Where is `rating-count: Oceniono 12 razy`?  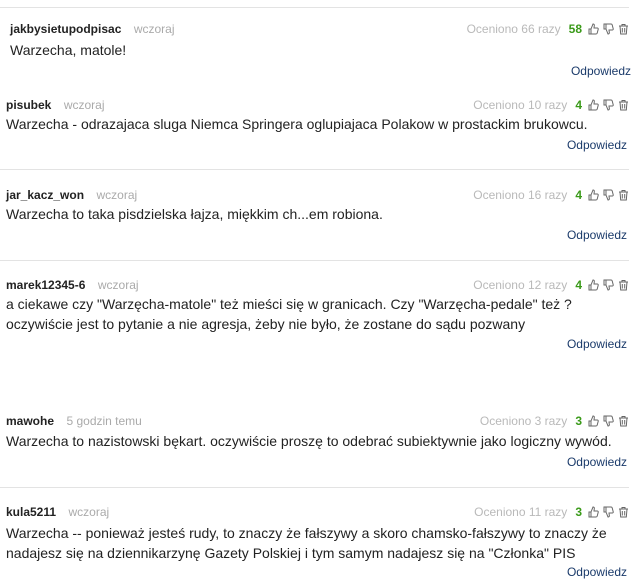 rating-count: Oceniono 12 razy is located at coordinates (520, 285).